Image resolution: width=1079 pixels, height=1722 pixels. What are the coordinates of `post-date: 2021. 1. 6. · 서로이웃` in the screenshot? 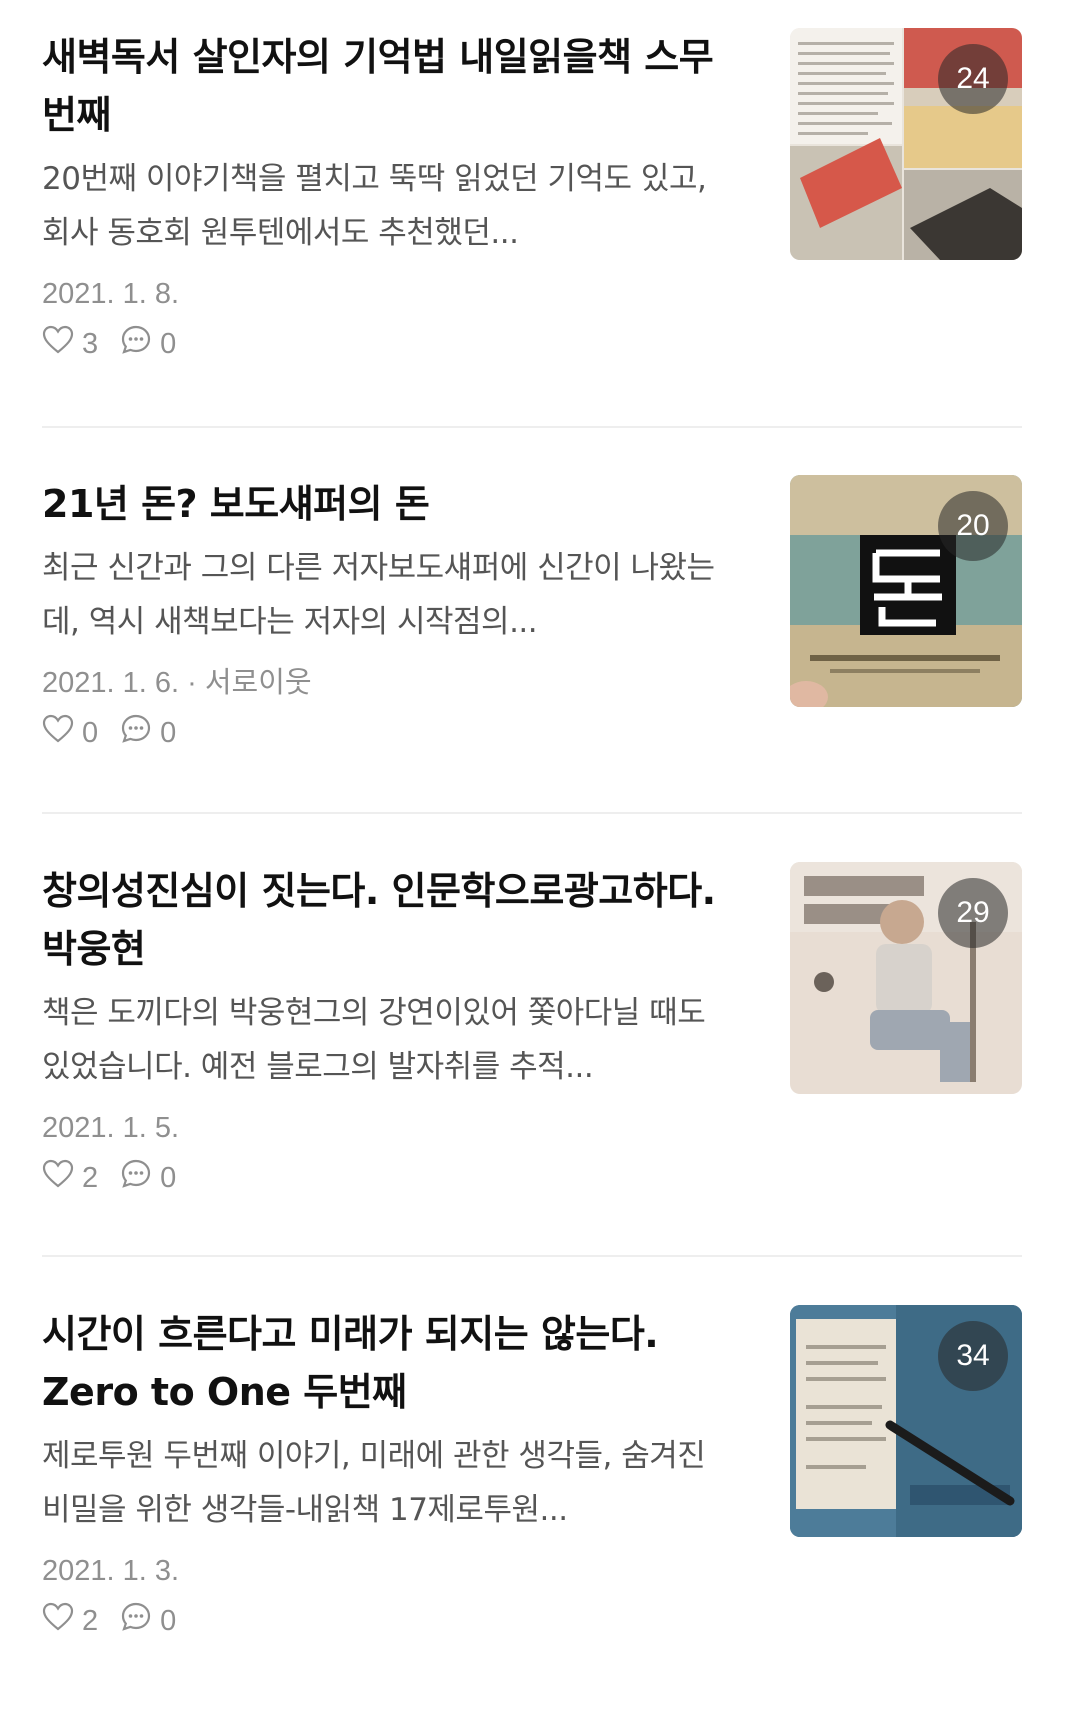 It's located at (177, 683).